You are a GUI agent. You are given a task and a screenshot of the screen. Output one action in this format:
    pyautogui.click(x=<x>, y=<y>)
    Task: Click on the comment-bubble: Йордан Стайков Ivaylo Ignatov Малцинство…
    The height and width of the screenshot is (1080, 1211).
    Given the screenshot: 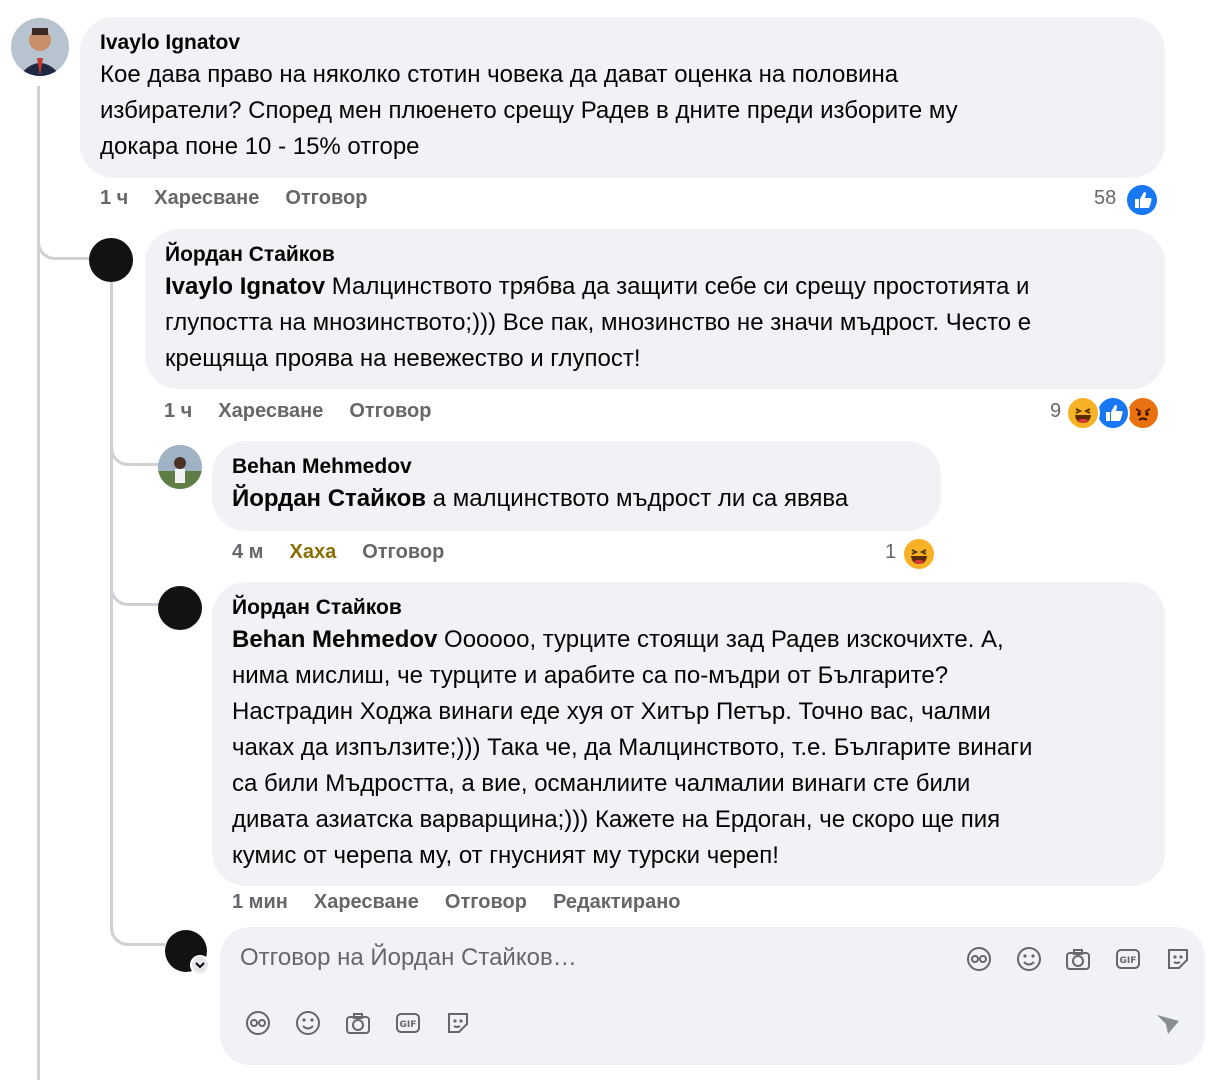 What is the action you would take?
    pyautogui.click(x=655, y=309)
    